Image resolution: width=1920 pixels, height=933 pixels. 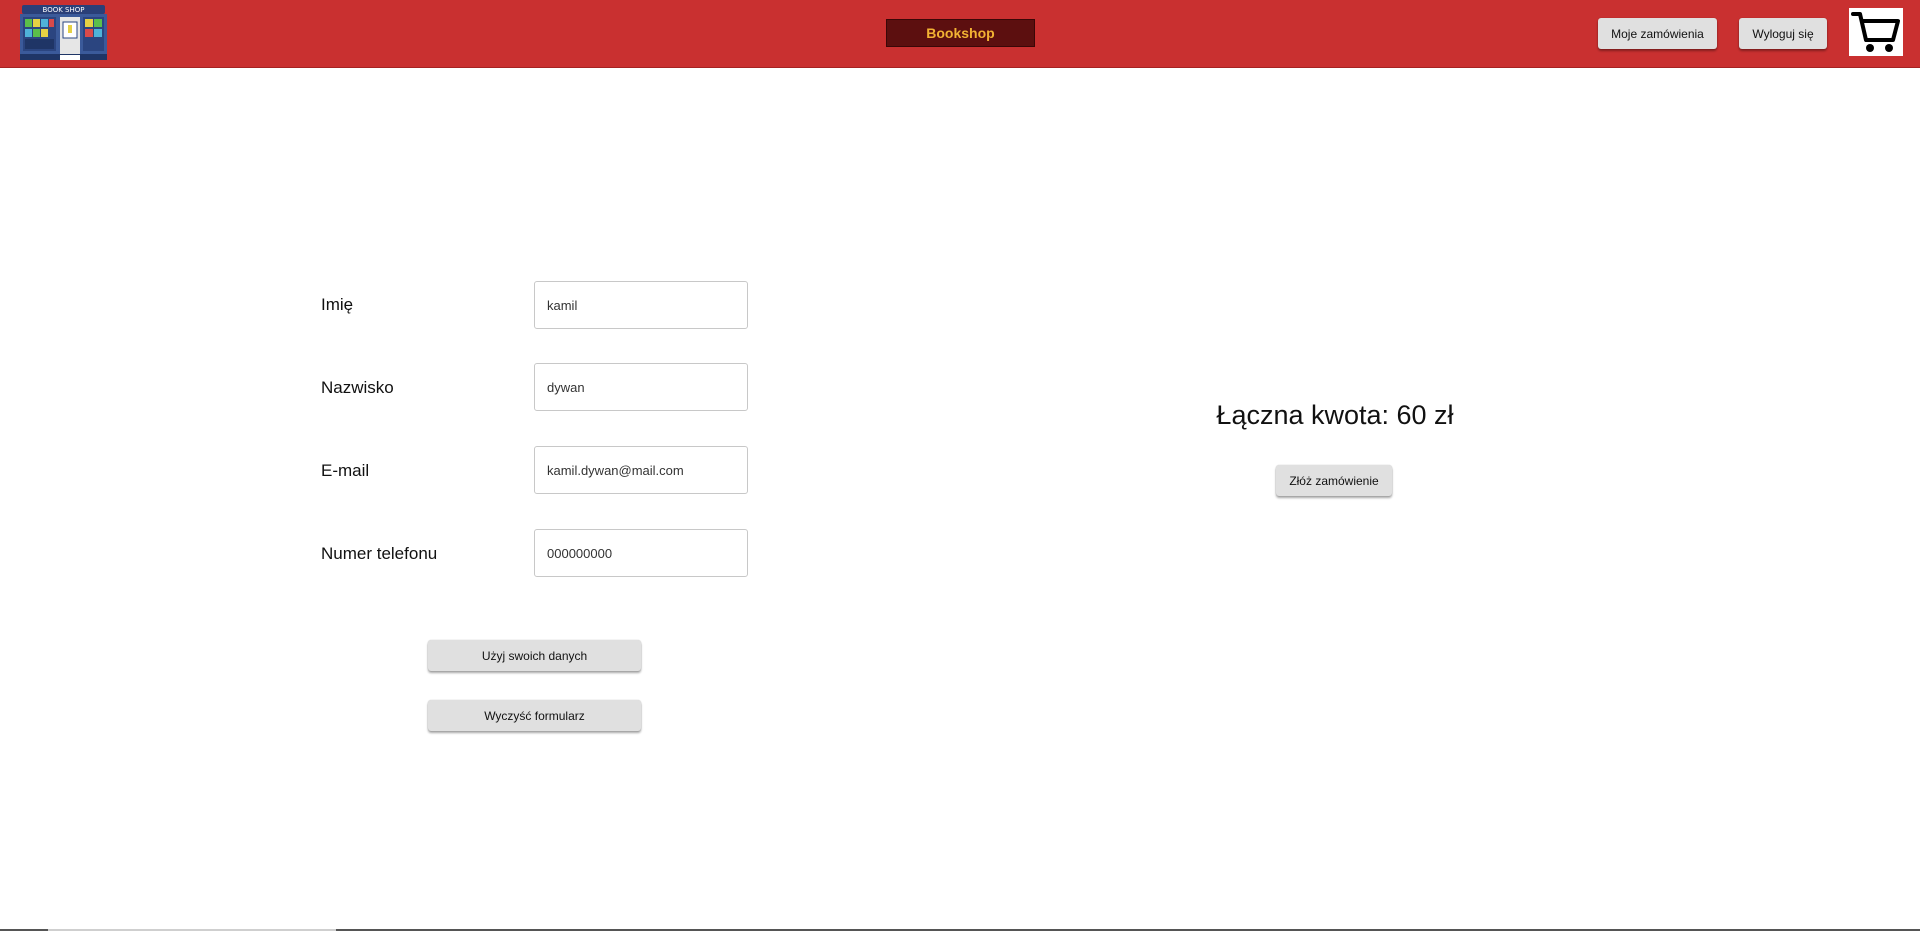 What do you see at coordinates (63, 32) in the screenshot?
I see `bookshop-logo: BOOK SHOP` at bounding box center [63, 32].